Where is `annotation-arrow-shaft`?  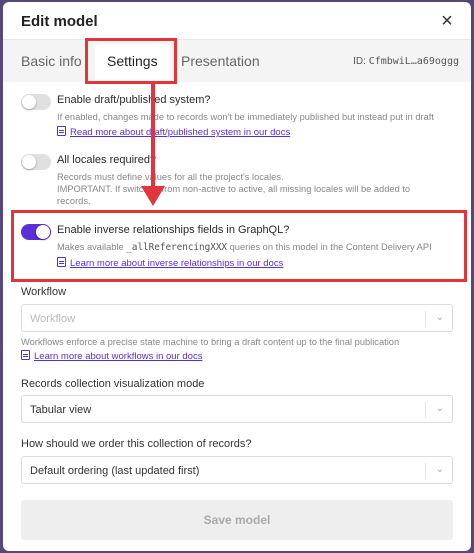 annotation-arrow-shaft is located at coordinates (153, 137).